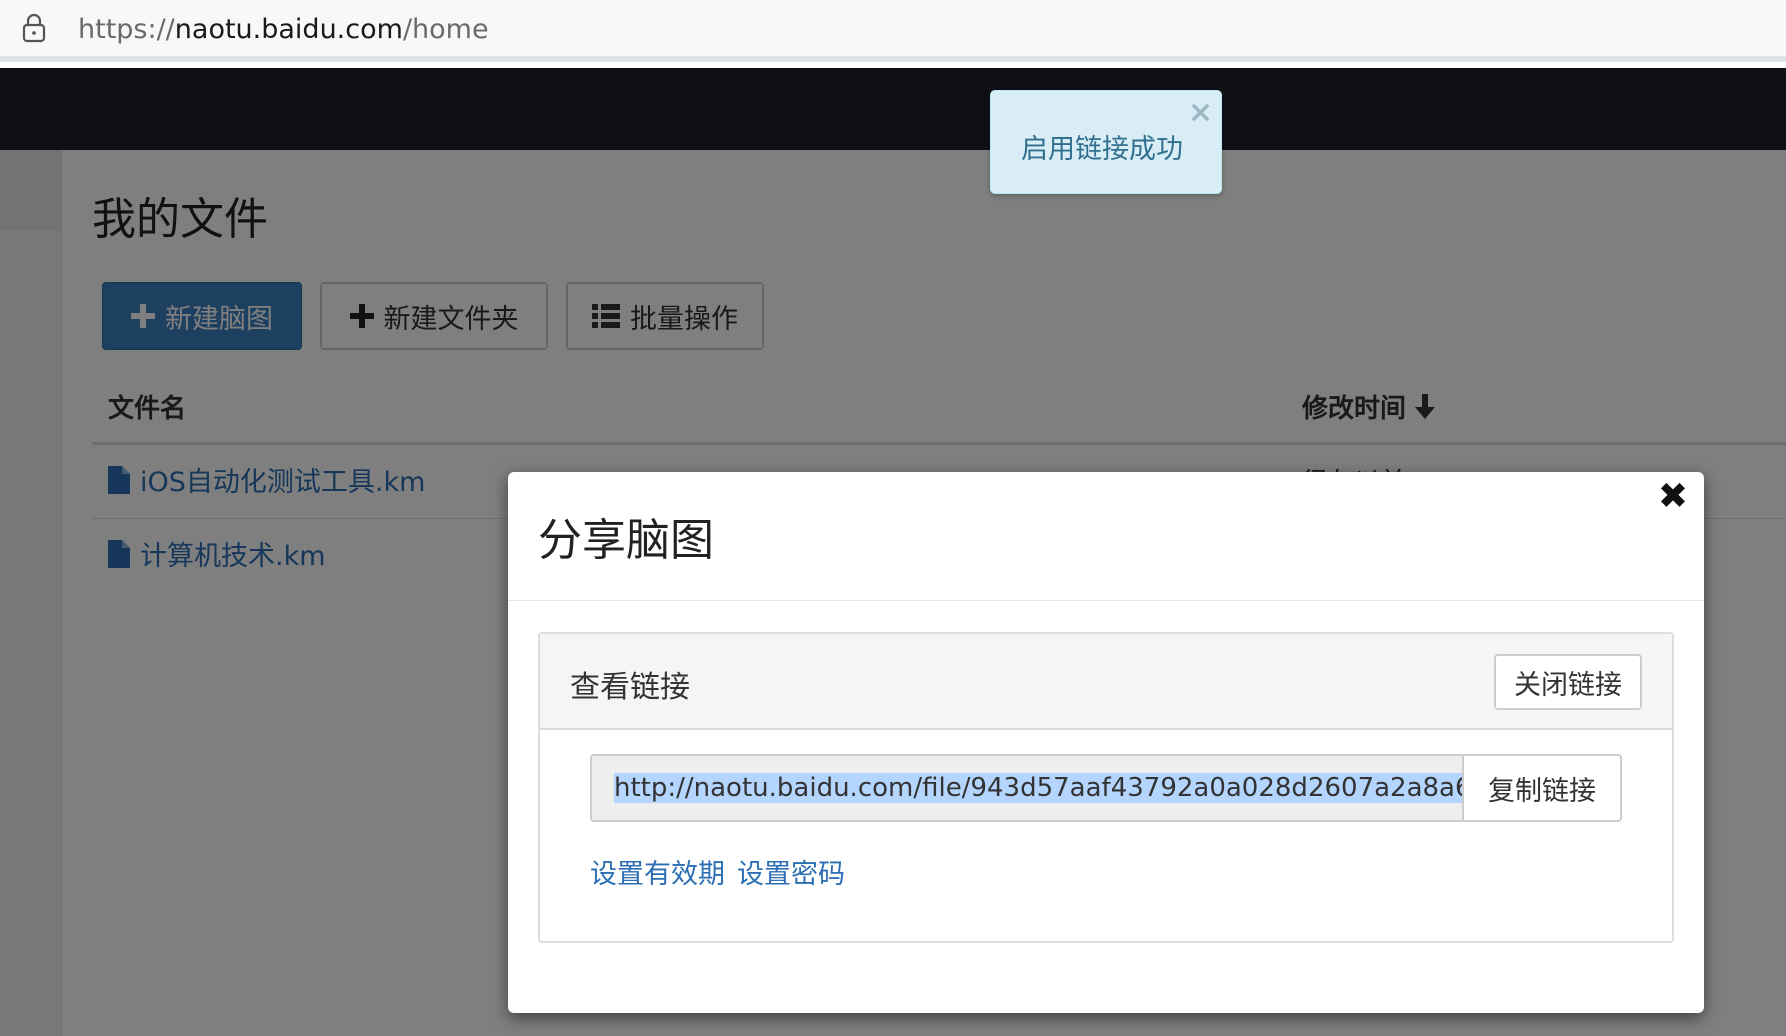 This screenshot has width=1786, height=1036. Describe the element at coordinates (126, 29) in the screenshot. I see `url-scheme: https://` at that location.